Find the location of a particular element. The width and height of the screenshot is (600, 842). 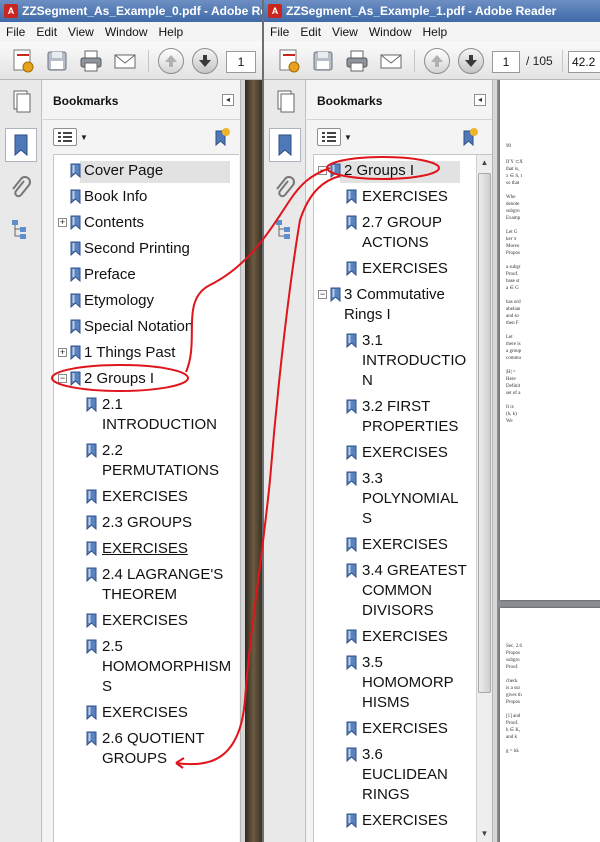

bookmark-item: 3.3 POLYNOMIAL S is located at coordinates (403, 502).